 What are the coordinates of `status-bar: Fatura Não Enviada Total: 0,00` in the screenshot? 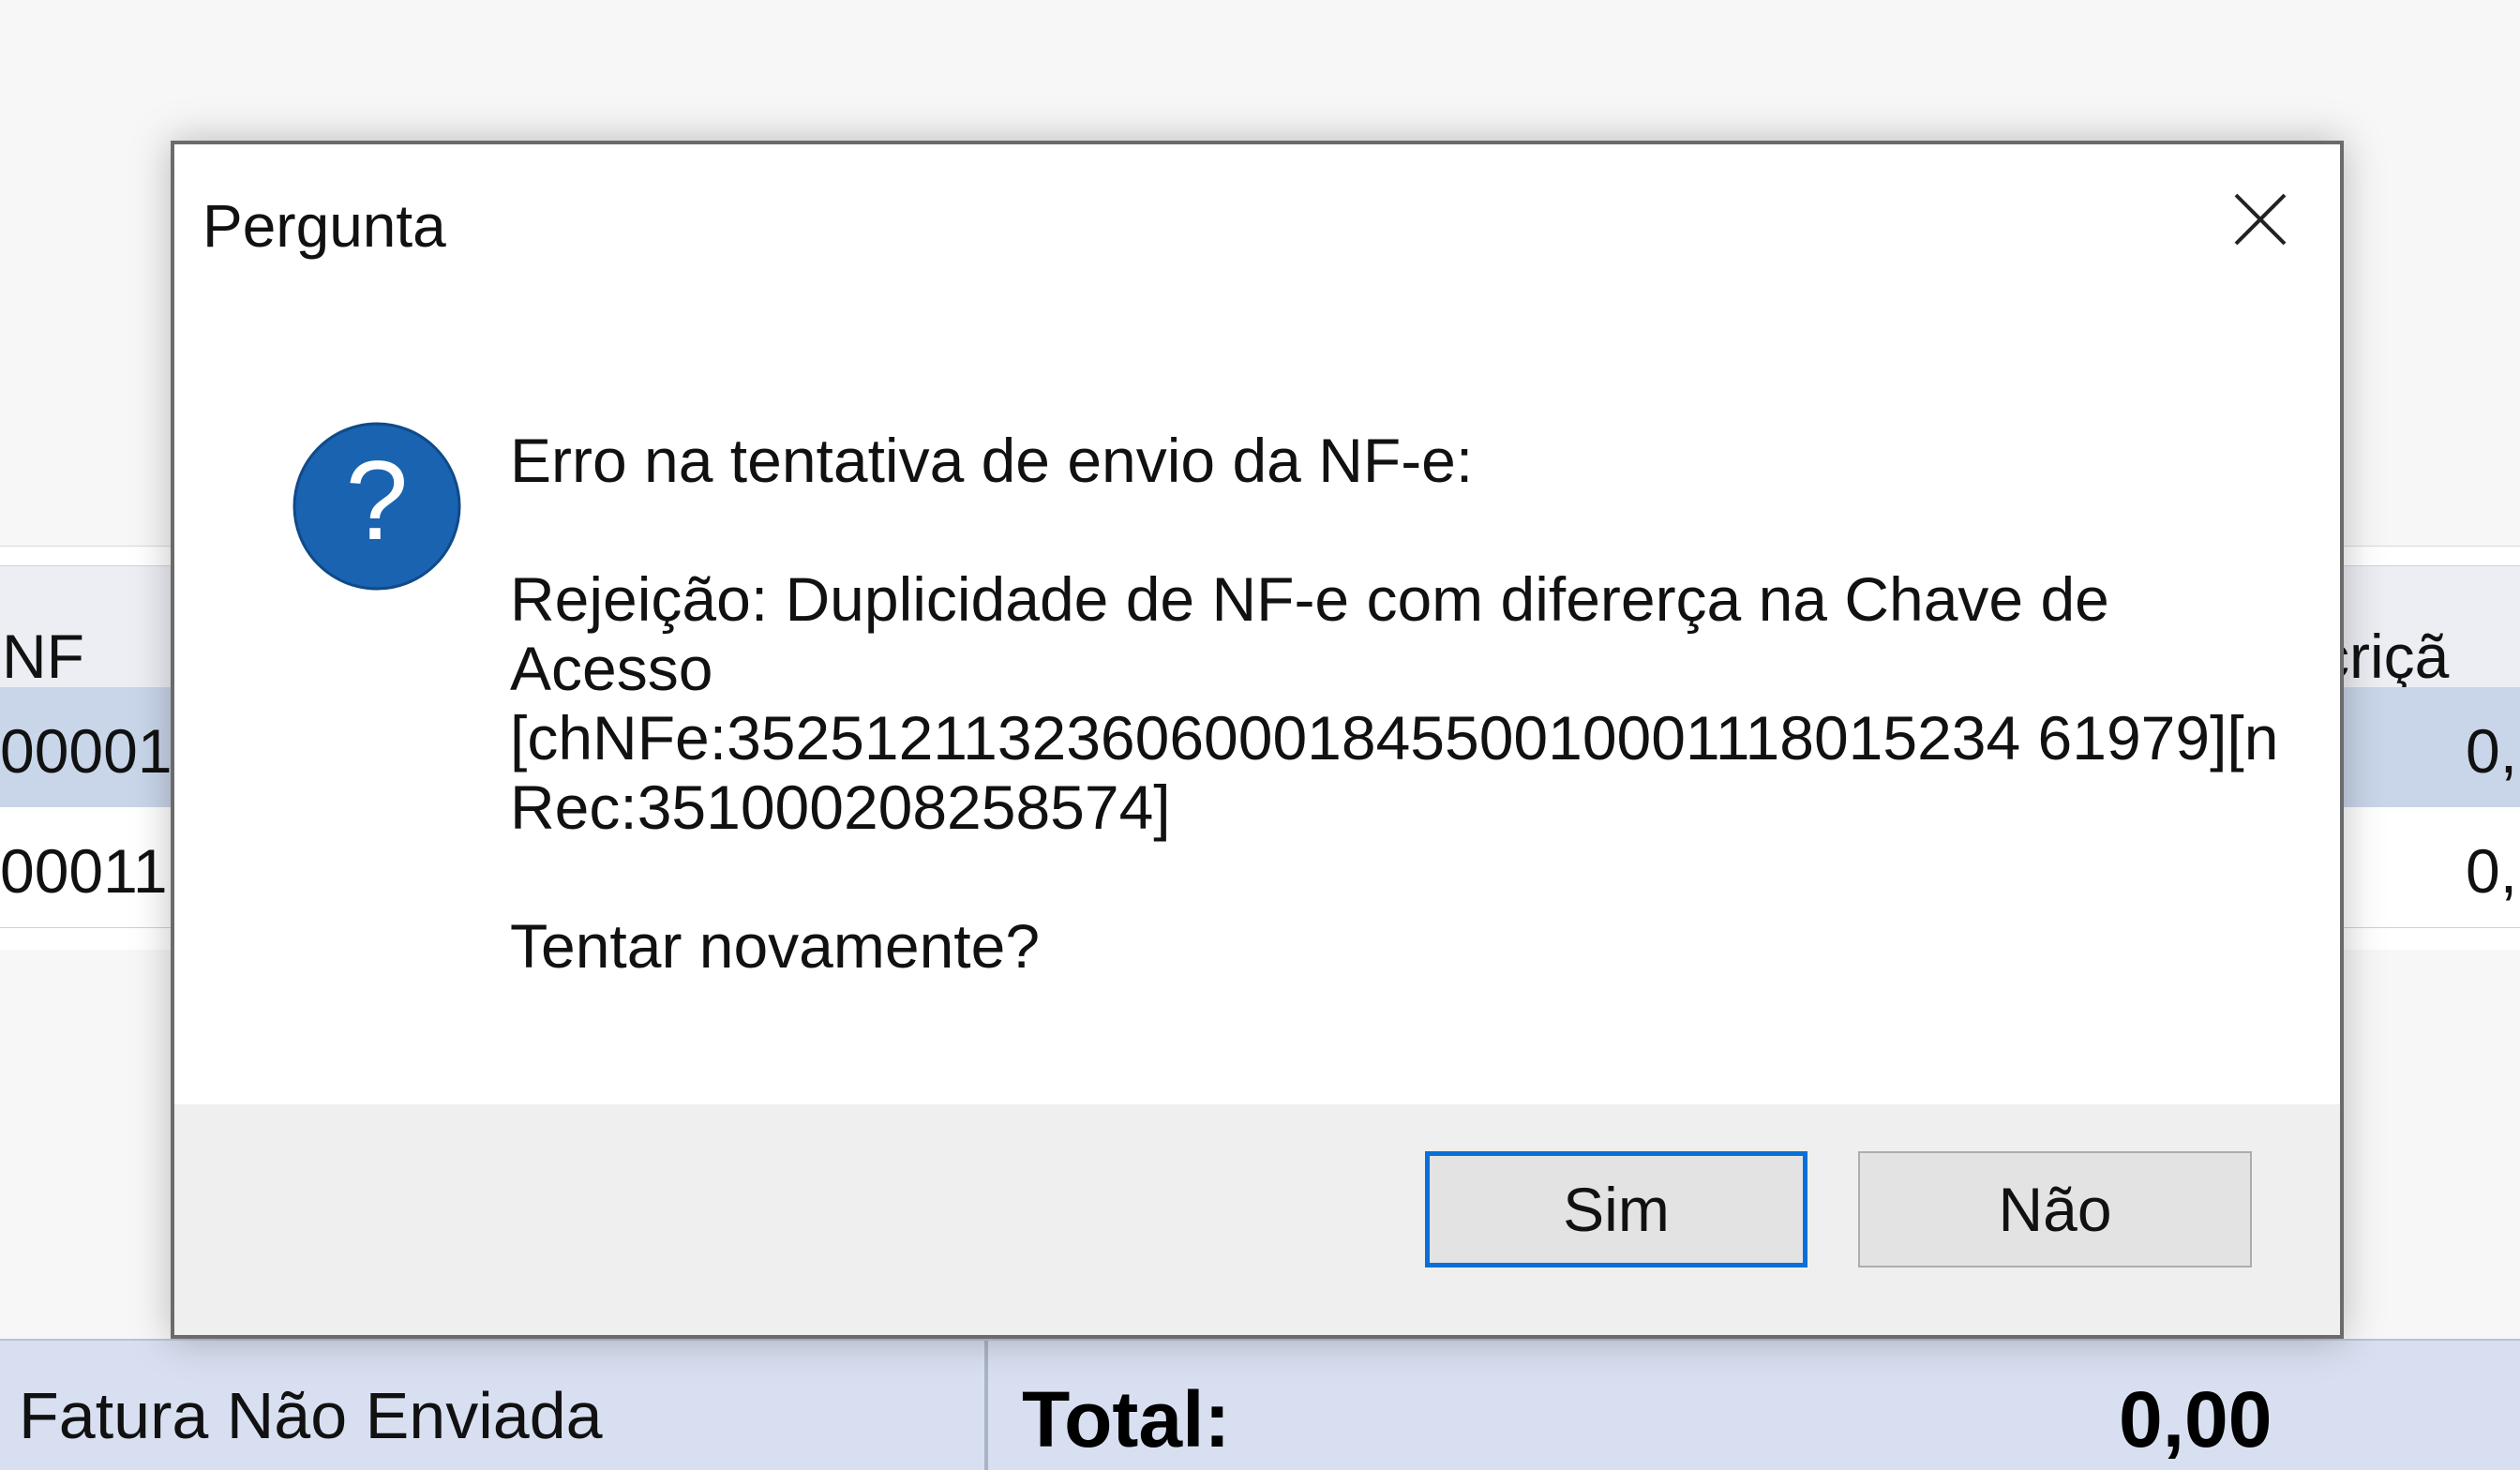 It's located at (1260, 1404).